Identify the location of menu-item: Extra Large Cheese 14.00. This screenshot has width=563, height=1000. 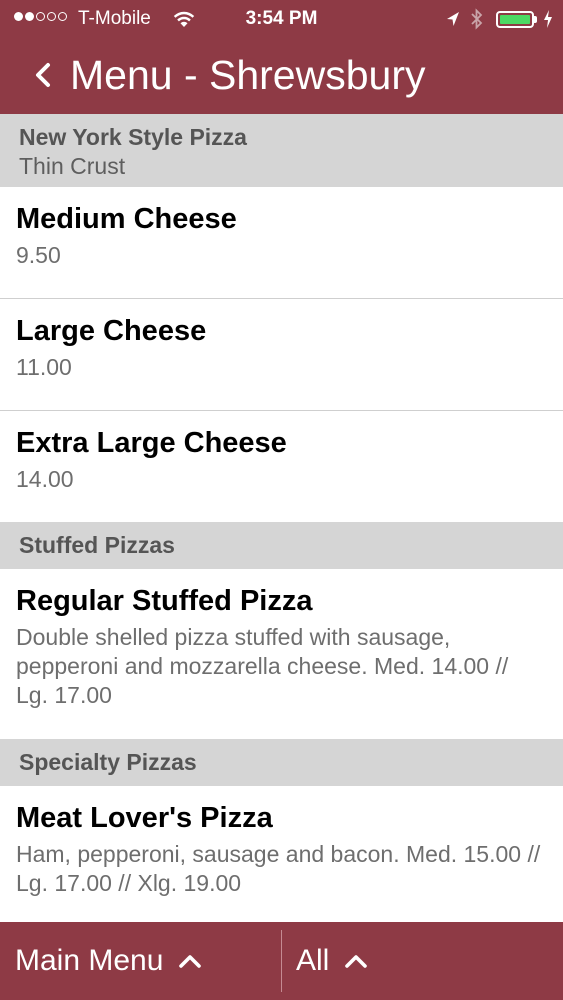
(281, 466).